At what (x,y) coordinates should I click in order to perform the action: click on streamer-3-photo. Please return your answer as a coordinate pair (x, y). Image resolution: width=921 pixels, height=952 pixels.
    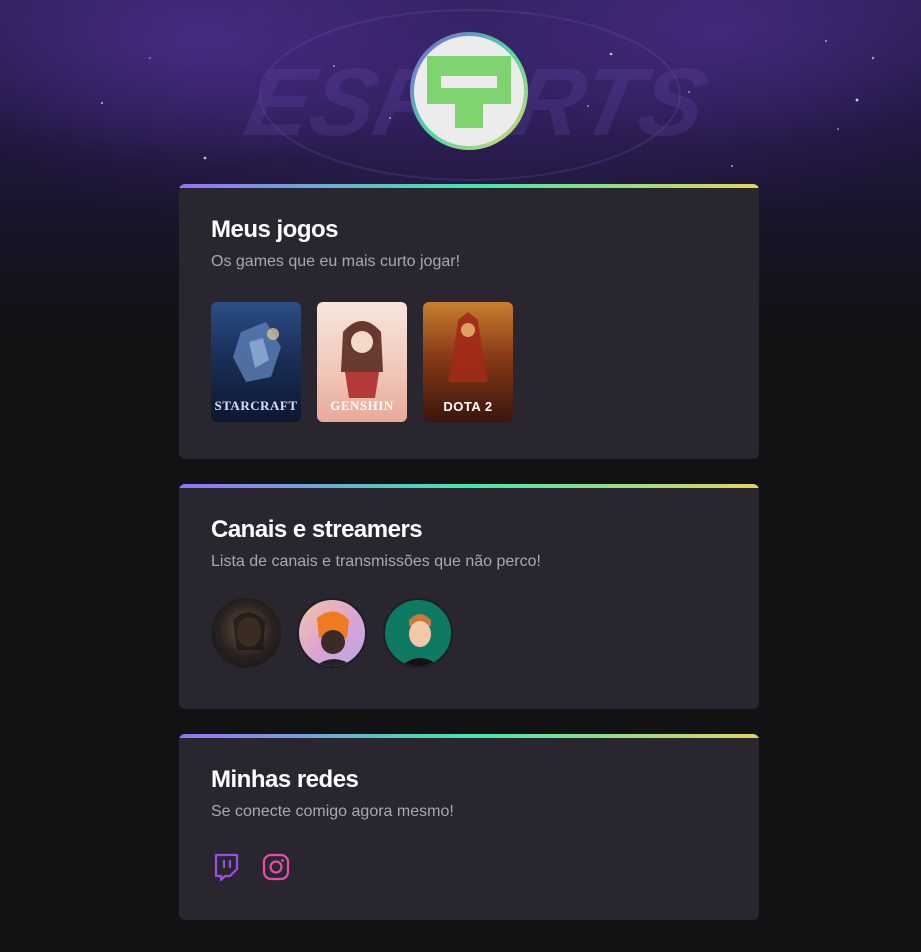
    Looking at the image, I should click on (420, 640).